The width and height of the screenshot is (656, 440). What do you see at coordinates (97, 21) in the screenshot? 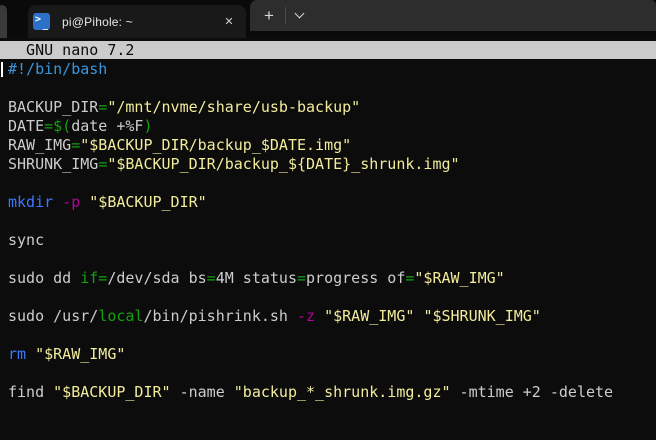
I see `tab-title: pi@Pihole: ~` at bounding box center [97, 21].